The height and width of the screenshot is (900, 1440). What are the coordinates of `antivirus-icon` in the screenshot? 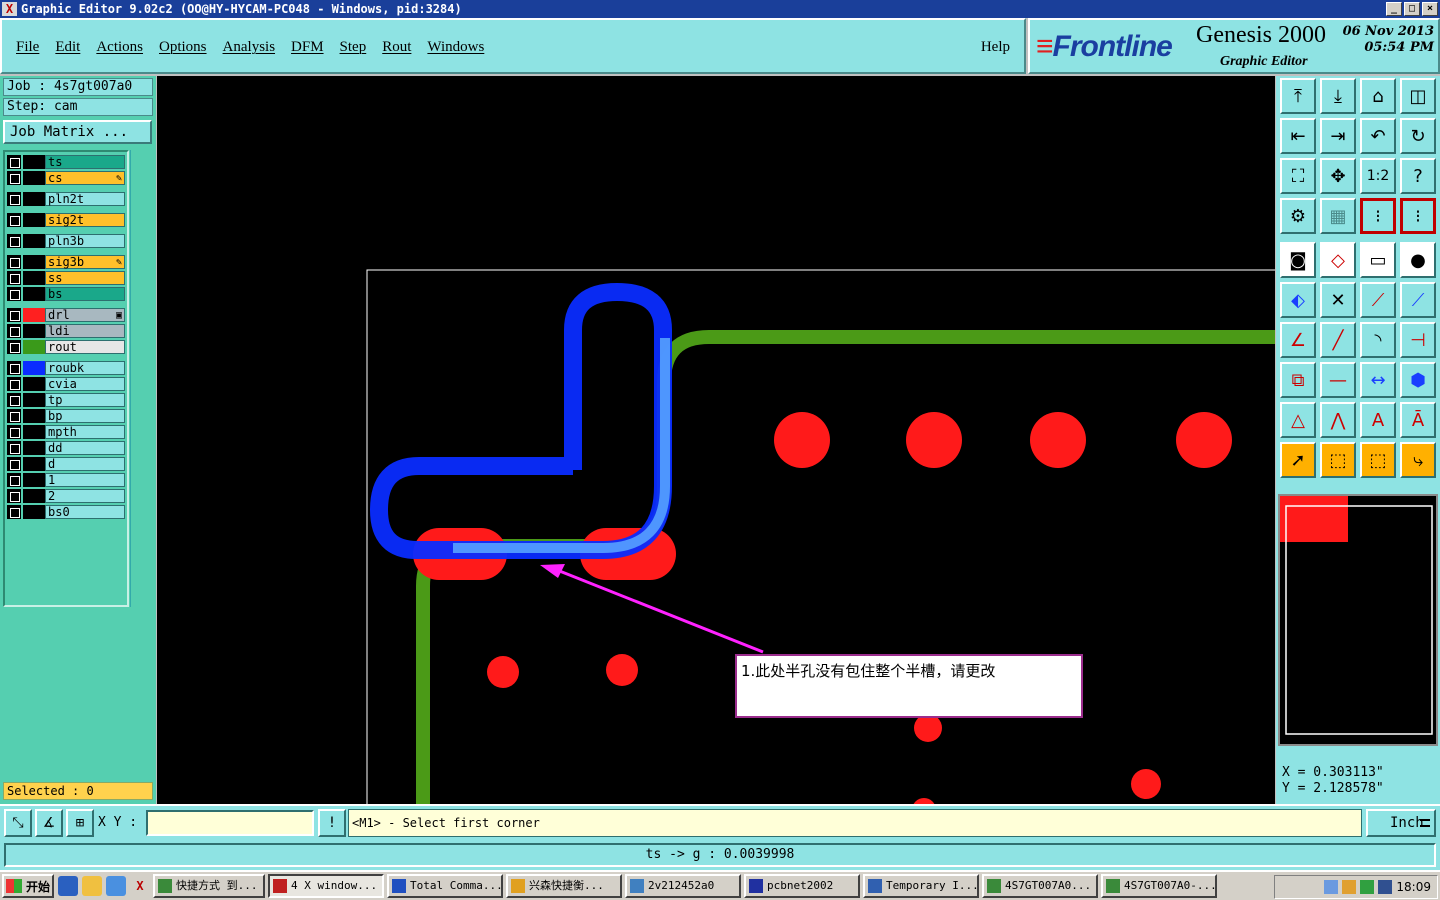 It's located at (1367, 887).